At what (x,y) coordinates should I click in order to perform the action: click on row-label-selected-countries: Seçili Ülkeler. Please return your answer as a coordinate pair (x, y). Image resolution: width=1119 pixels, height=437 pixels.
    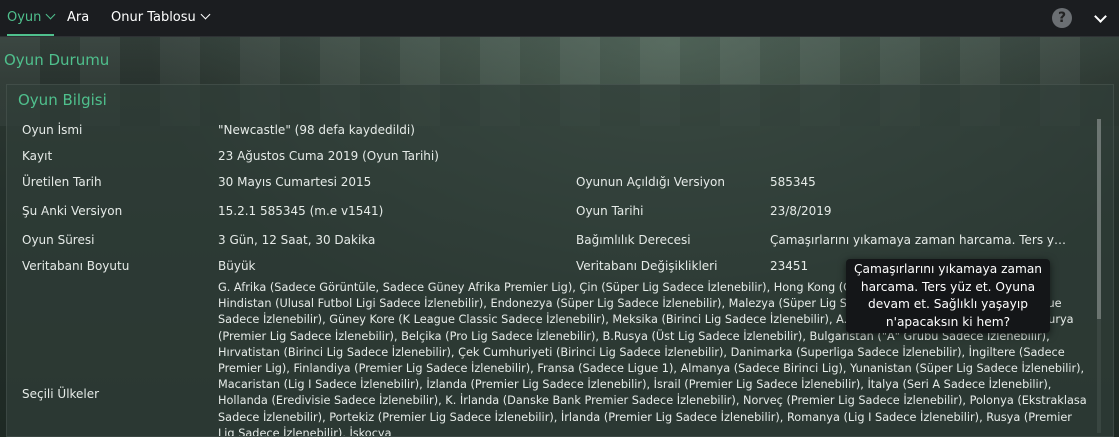
    Looking at the image, I should click on (61, 394).